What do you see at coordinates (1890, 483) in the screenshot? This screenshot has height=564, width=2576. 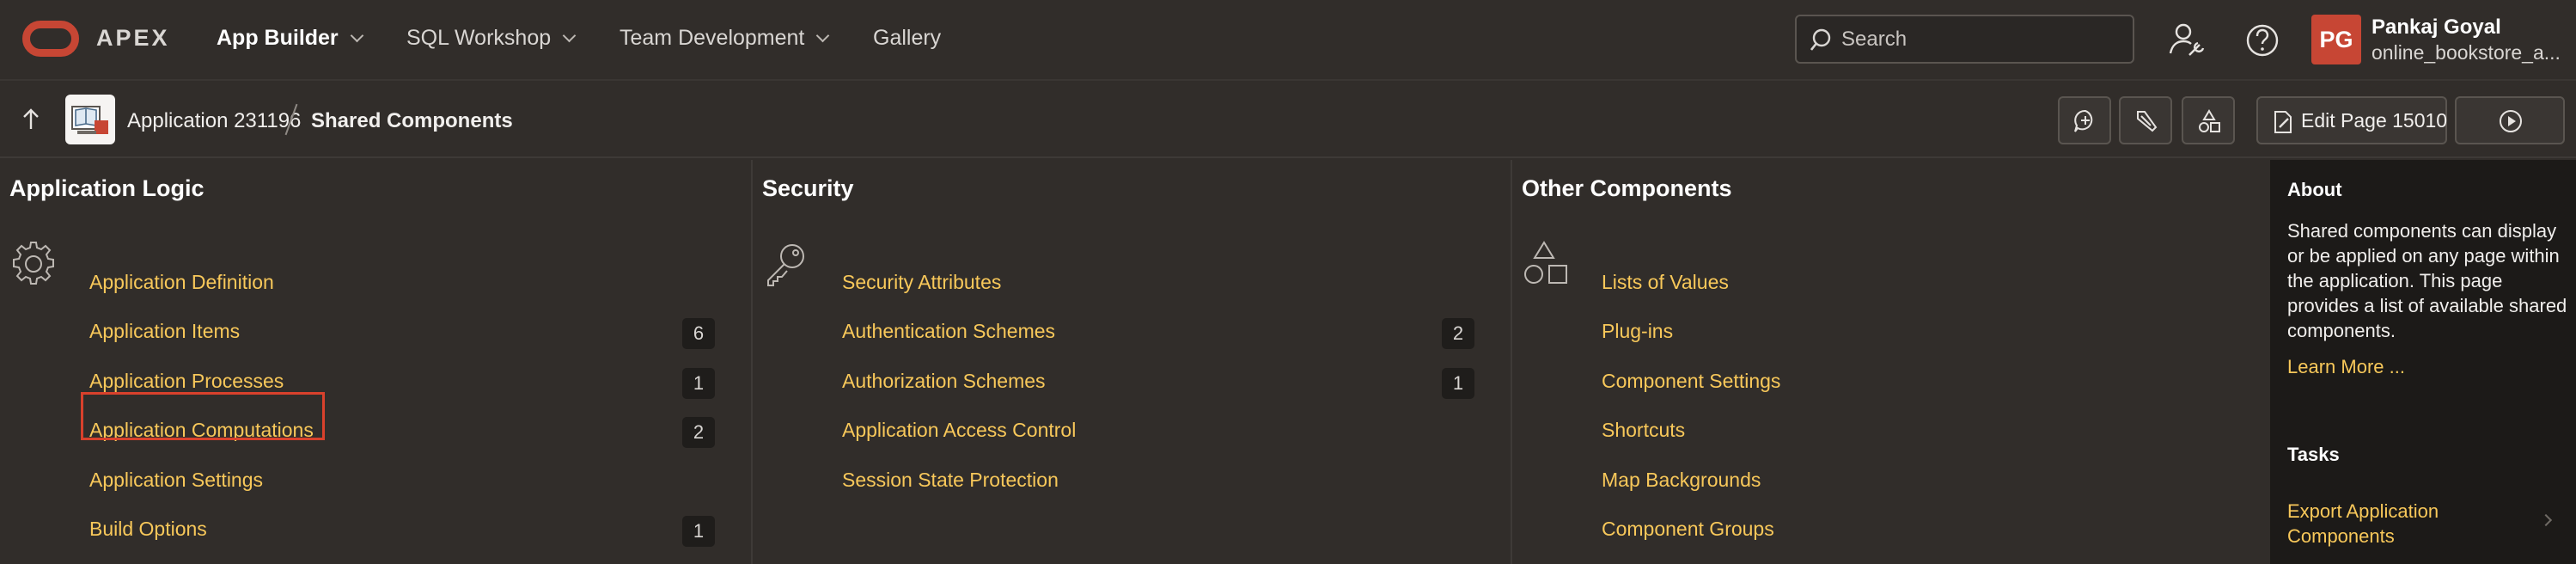 I see `list-item: Map Backgrounds` at bounding box center [1890, 483].